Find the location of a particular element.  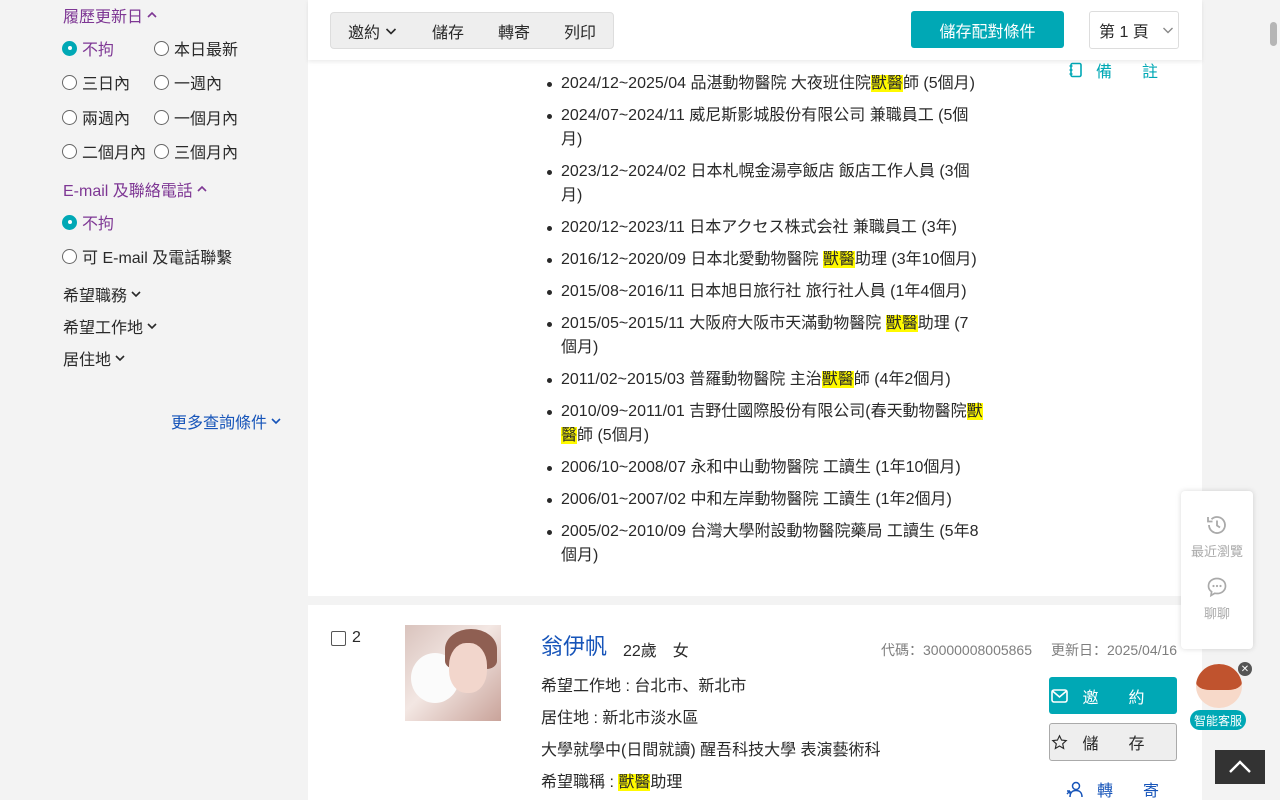

avatar is located at coordinates (453, 673).